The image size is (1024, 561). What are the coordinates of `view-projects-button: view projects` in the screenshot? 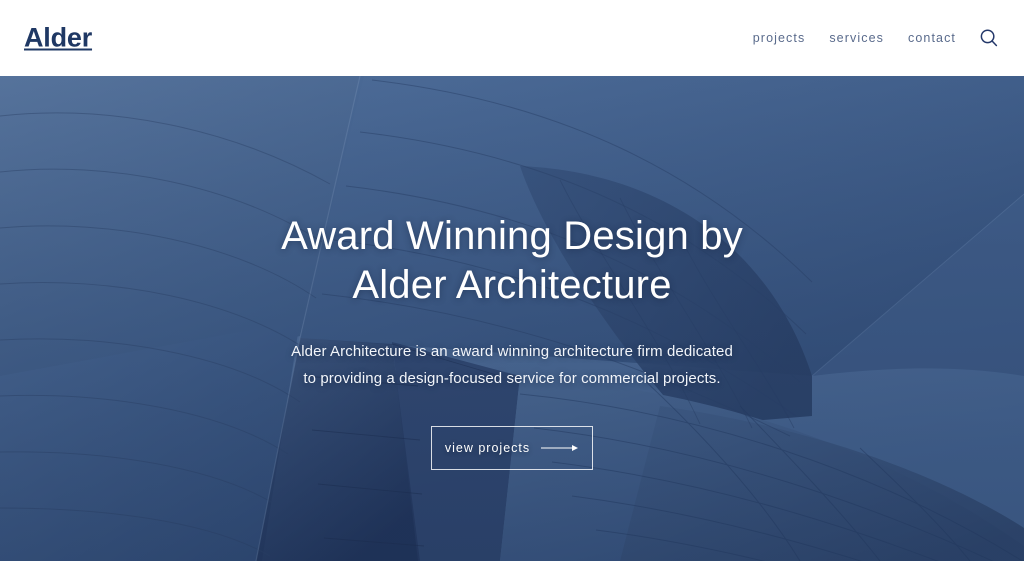 It's located at (512, 448).